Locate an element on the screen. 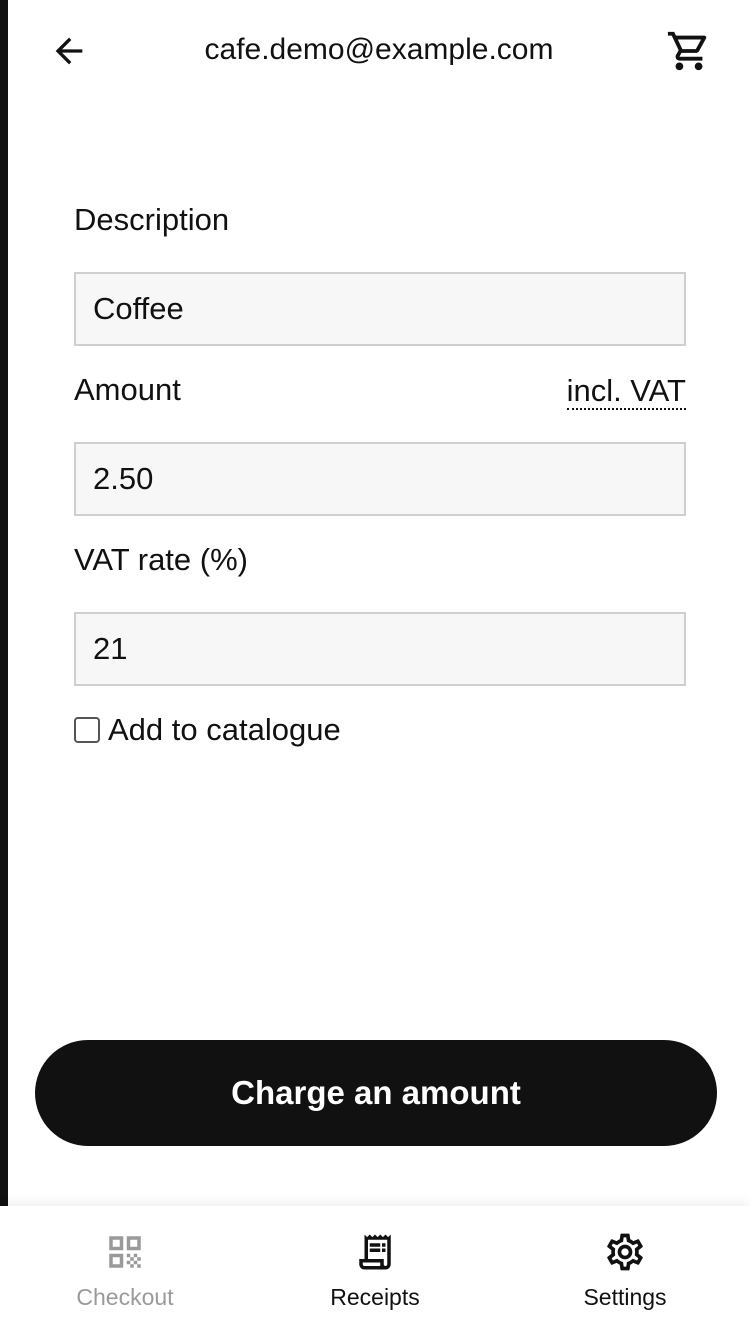 The height and width of the screenshot is (1334, 750). vat-inclusion-toggle: incl. VAT is located at coordinates (626, 392).